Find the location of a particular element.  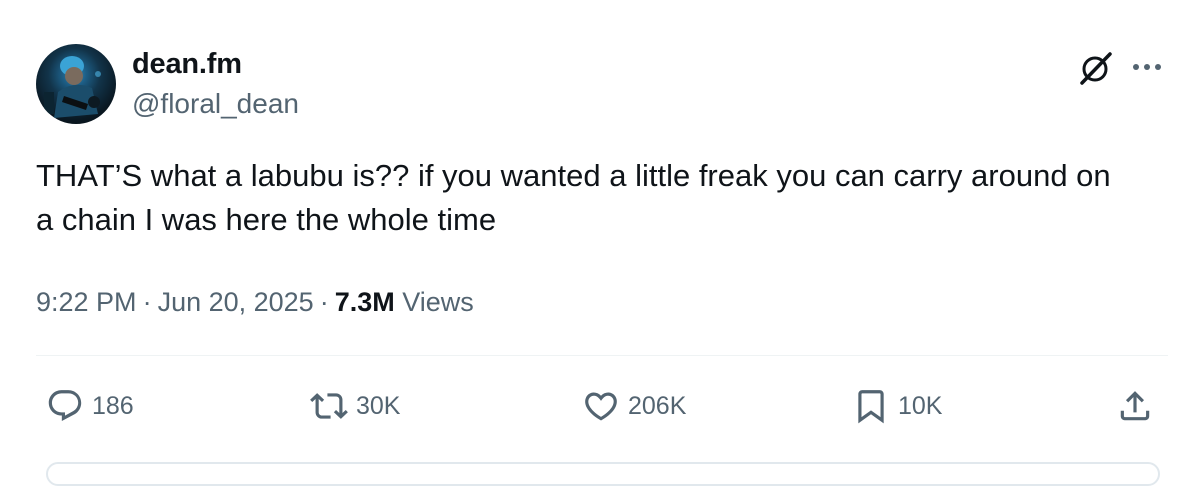

avatar-photo is located at coordinates (72, 87).